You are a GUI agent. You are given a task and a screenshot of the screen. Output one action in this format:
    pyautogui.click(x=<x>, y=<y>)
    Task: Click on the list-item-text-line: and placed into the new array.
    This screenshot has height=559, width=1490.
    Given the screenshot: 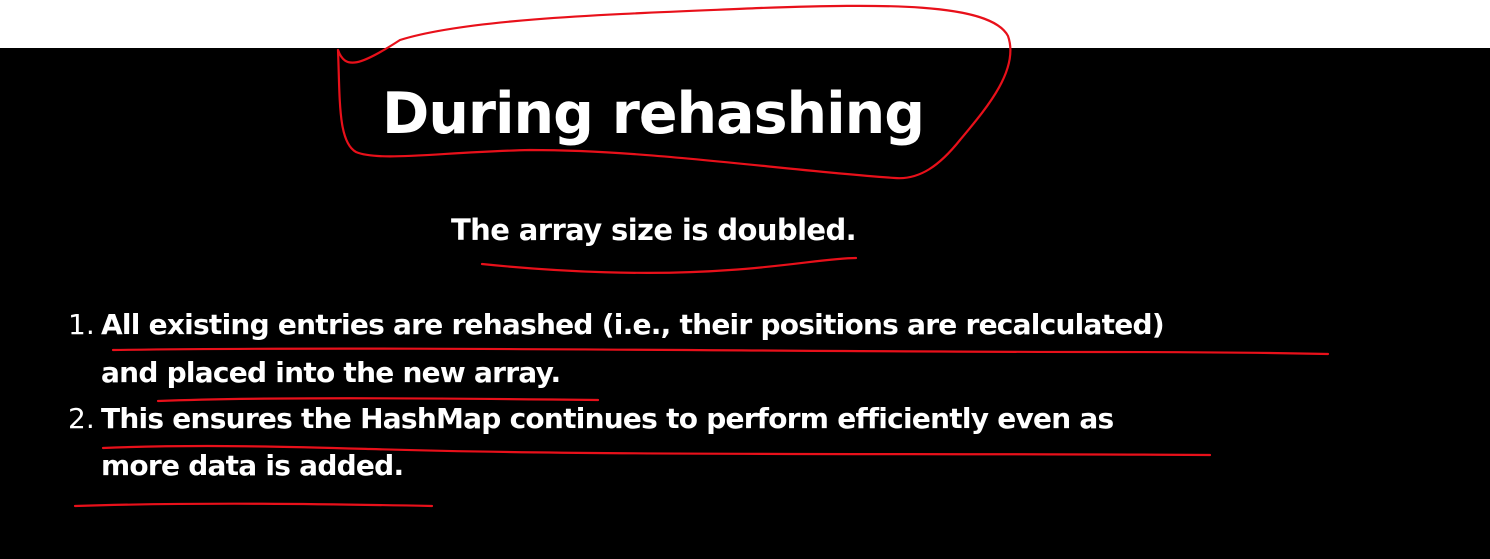 What is the action you would take?
    pyautogui.click(x=331, y=372)
    